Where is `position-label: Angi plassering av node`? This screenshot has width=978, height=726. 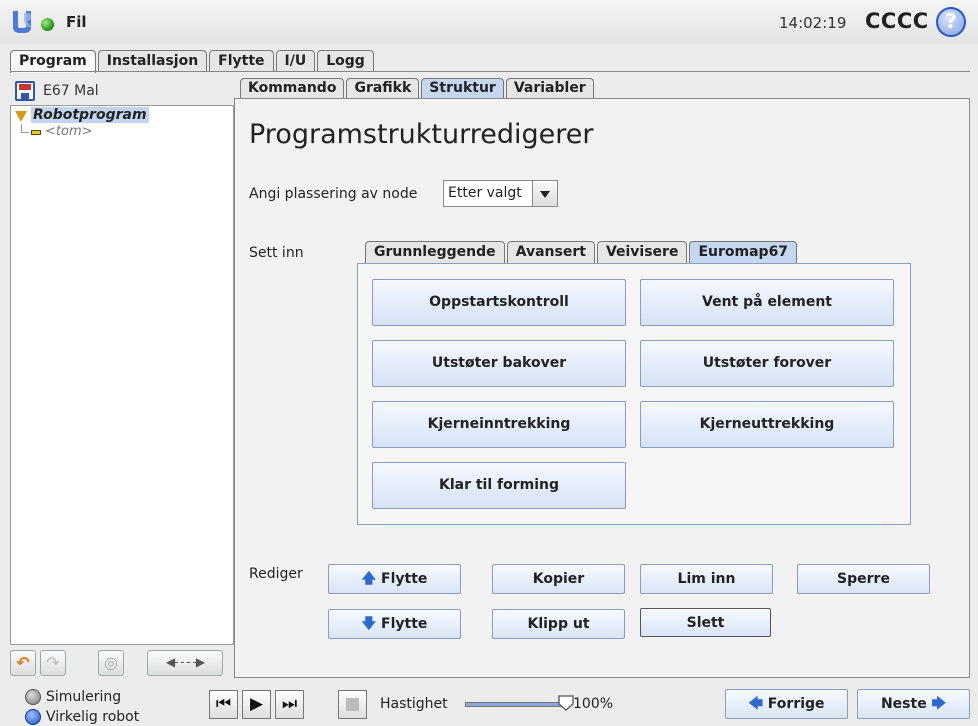 position-label: Angi plassering av node is located at coordinates (333, 194).